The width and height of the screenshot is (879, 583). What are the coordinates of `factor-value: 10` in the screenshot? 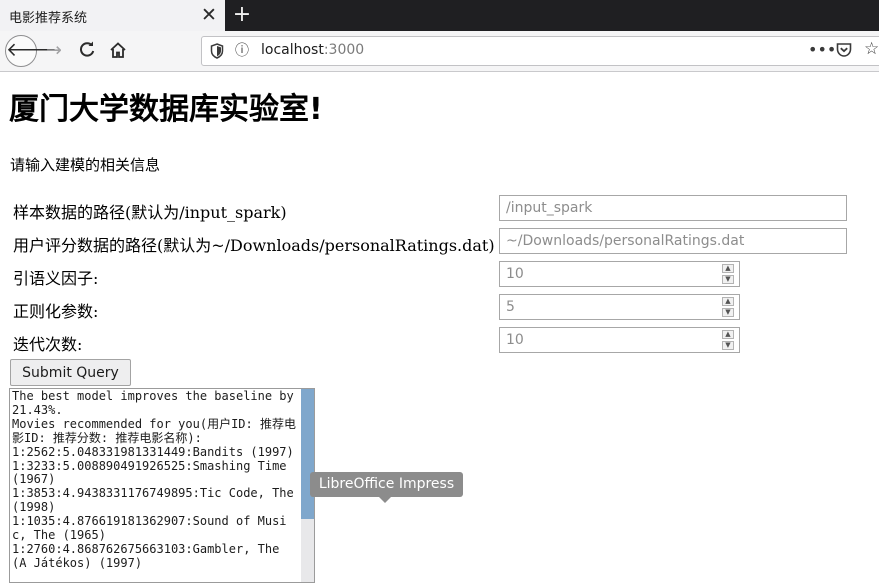 It's located at (515, 274).